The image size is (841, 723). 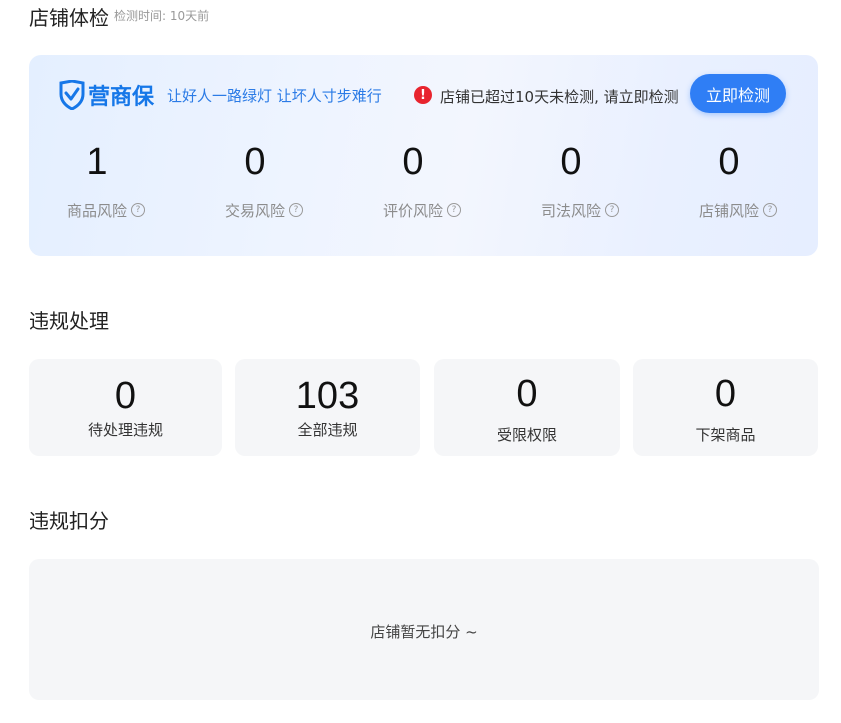 I want to click on risk-value-transaction: 0, so click(x=255, y=162).